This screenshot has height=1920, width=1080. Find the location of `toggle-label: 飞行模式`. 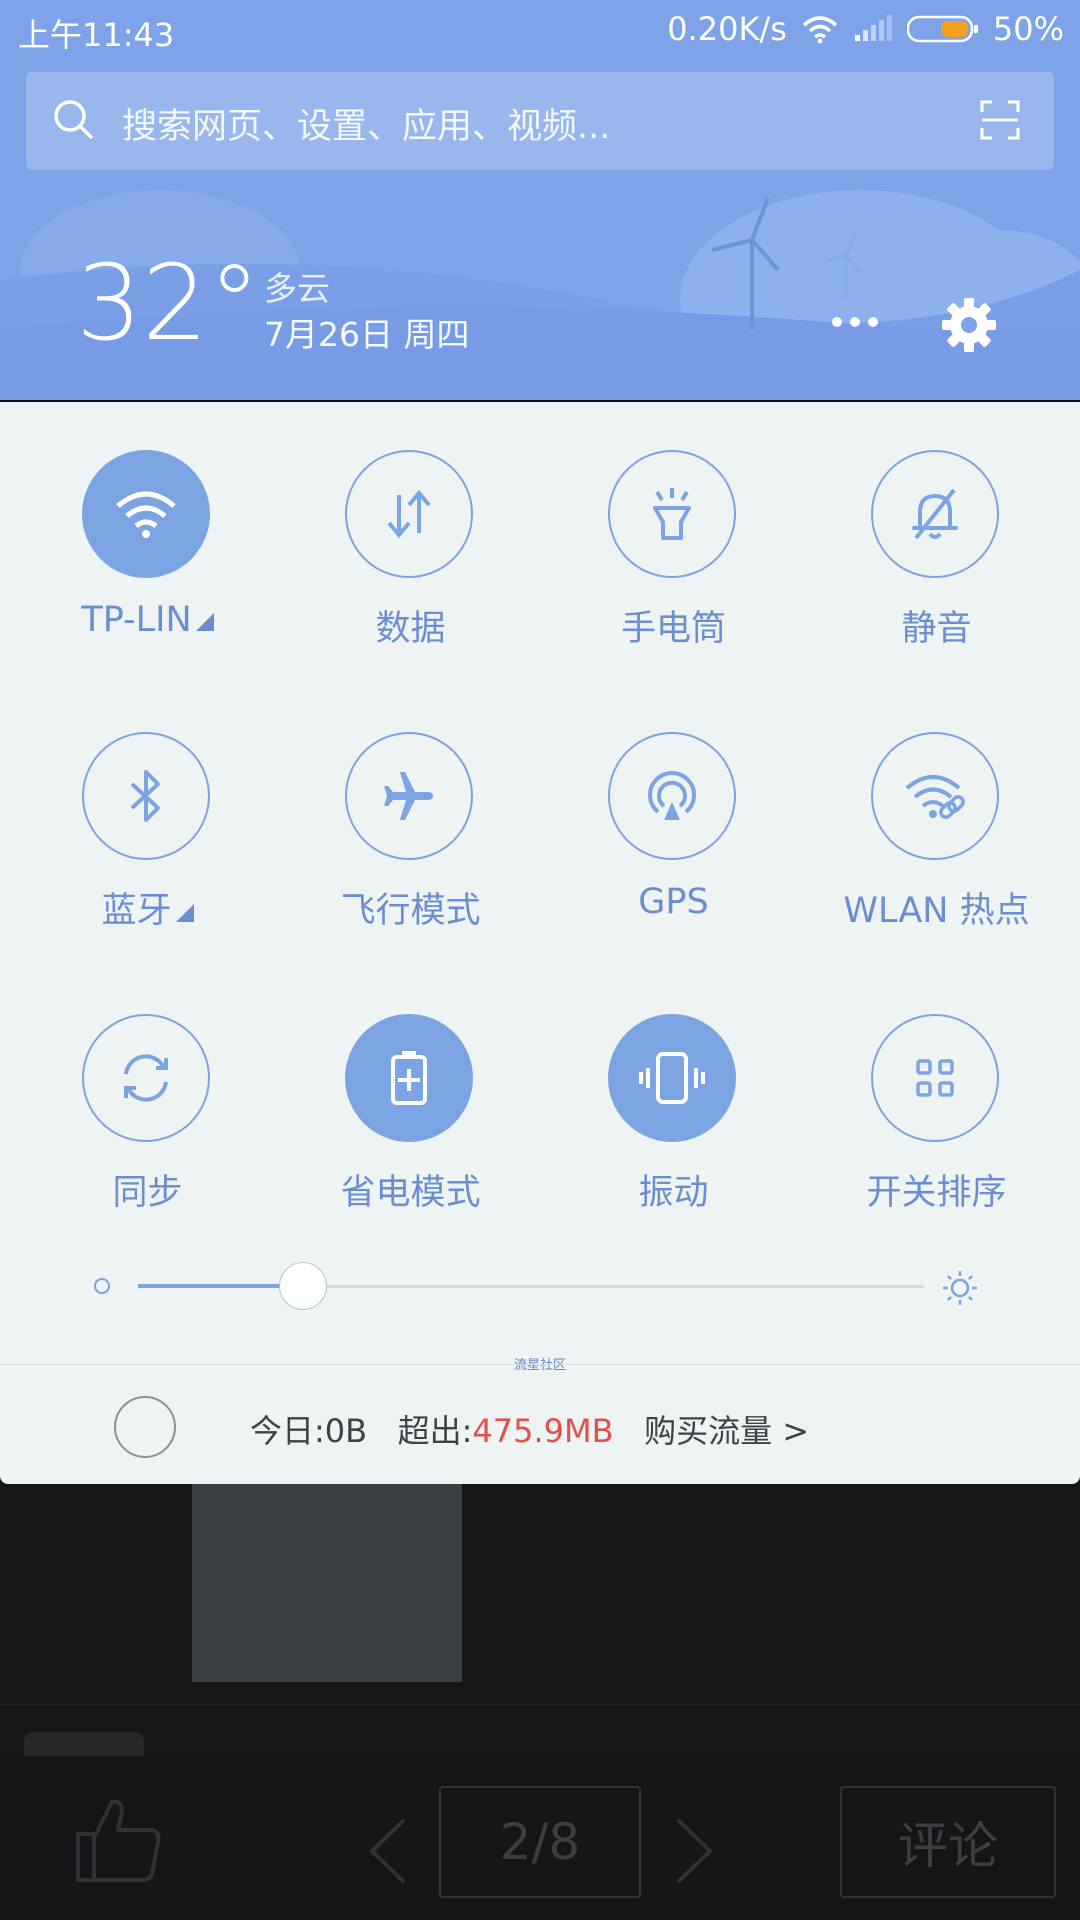

toggle-label: 飞行模式 is located at coordinates (410, 911).